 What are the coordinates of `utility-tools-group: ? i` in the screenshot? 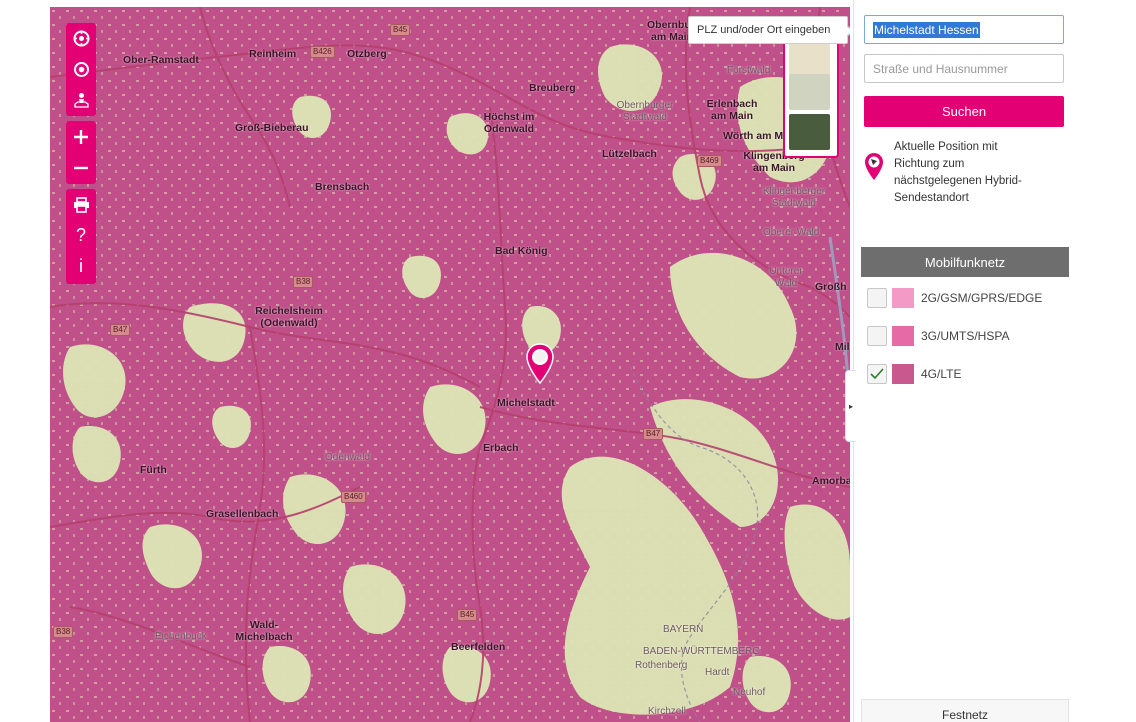 It's located at (81, 236).